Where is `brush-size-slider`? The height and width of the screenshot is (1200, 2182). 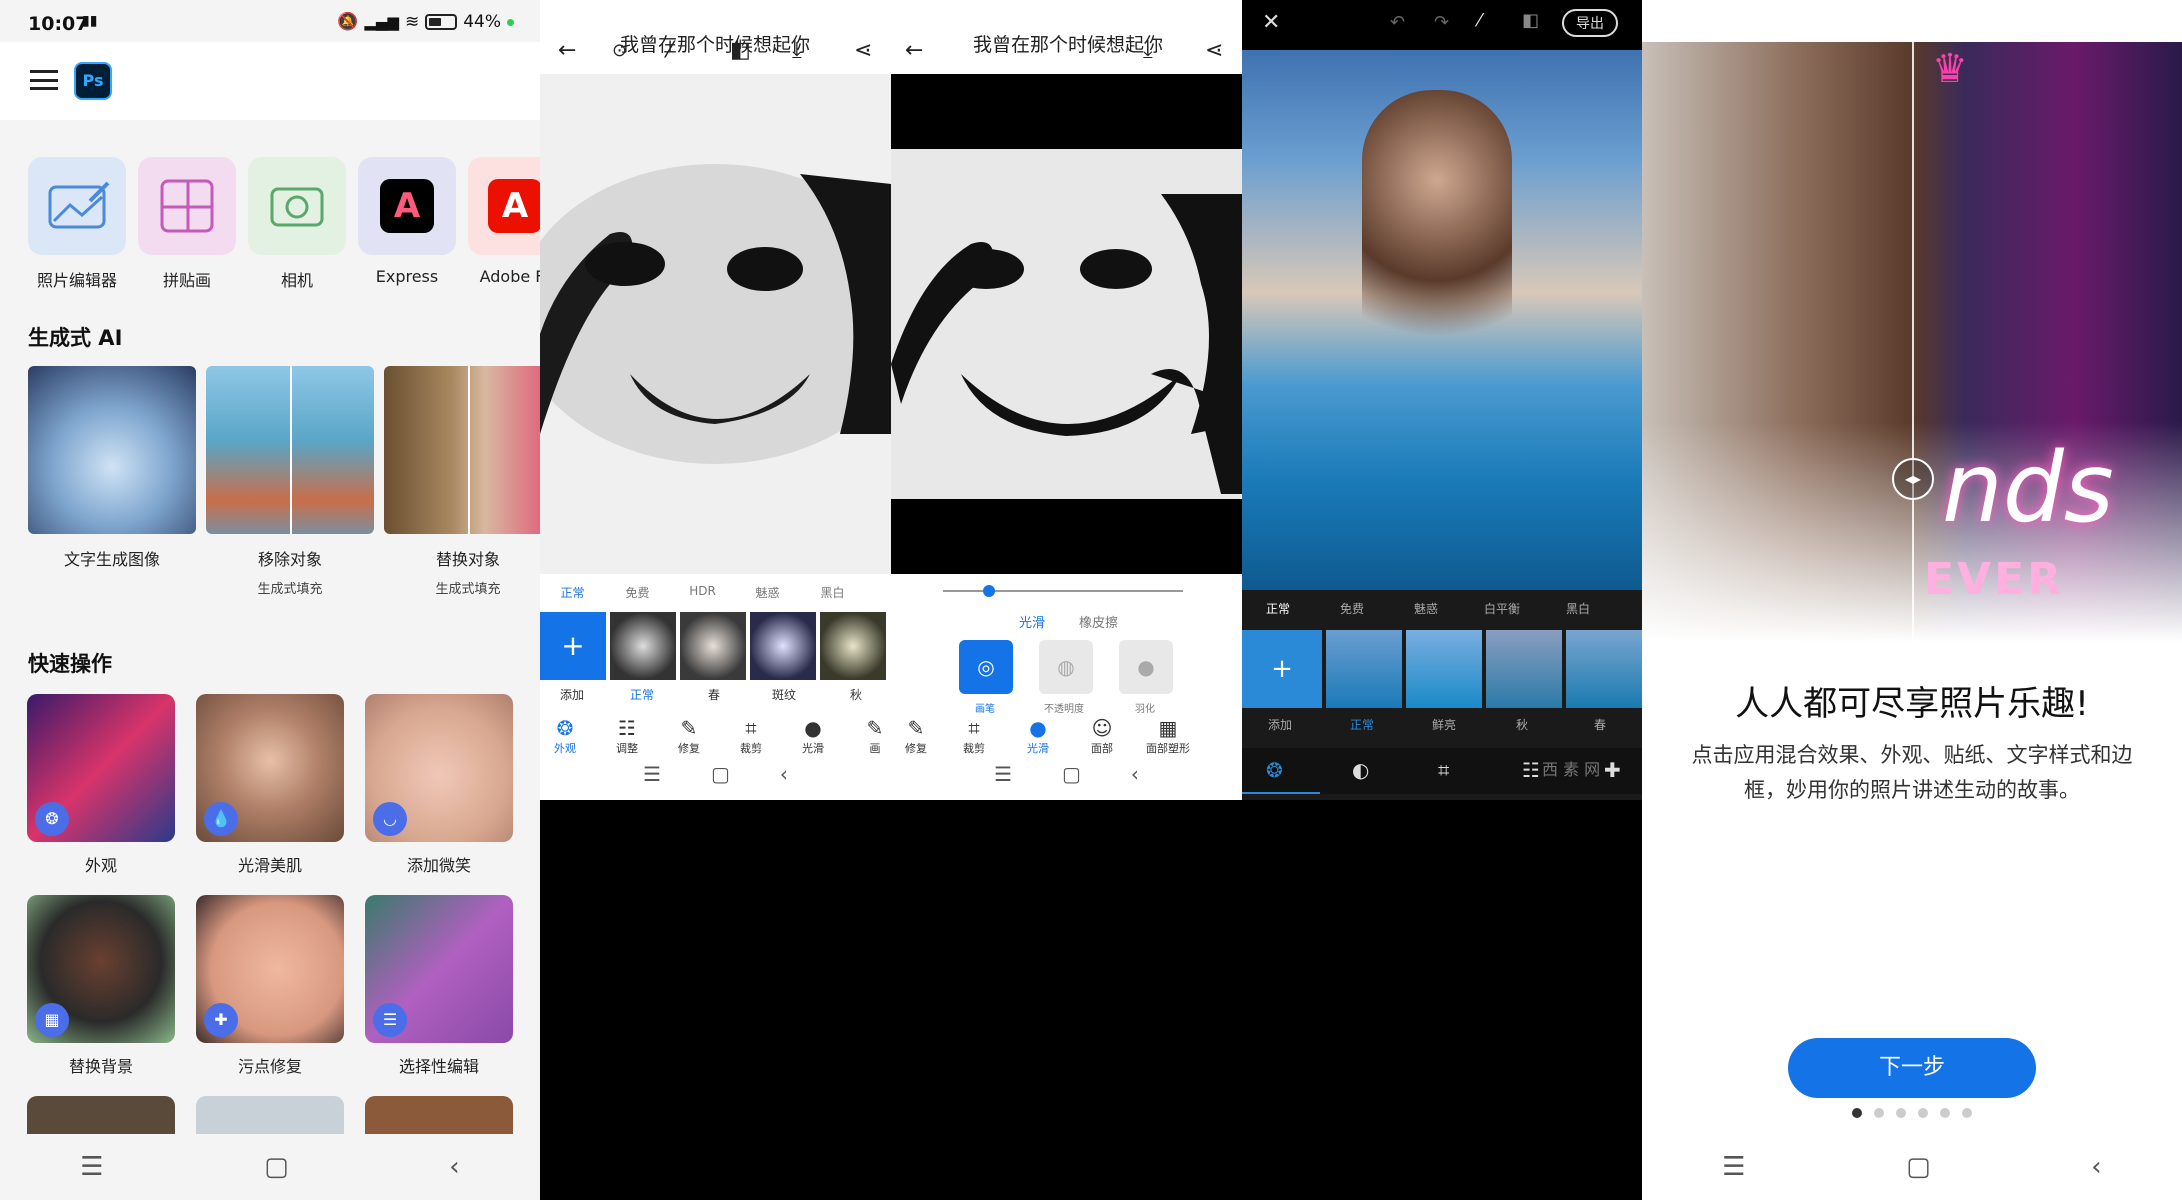 brush-size-slider is located at coordinates (1063, 591).